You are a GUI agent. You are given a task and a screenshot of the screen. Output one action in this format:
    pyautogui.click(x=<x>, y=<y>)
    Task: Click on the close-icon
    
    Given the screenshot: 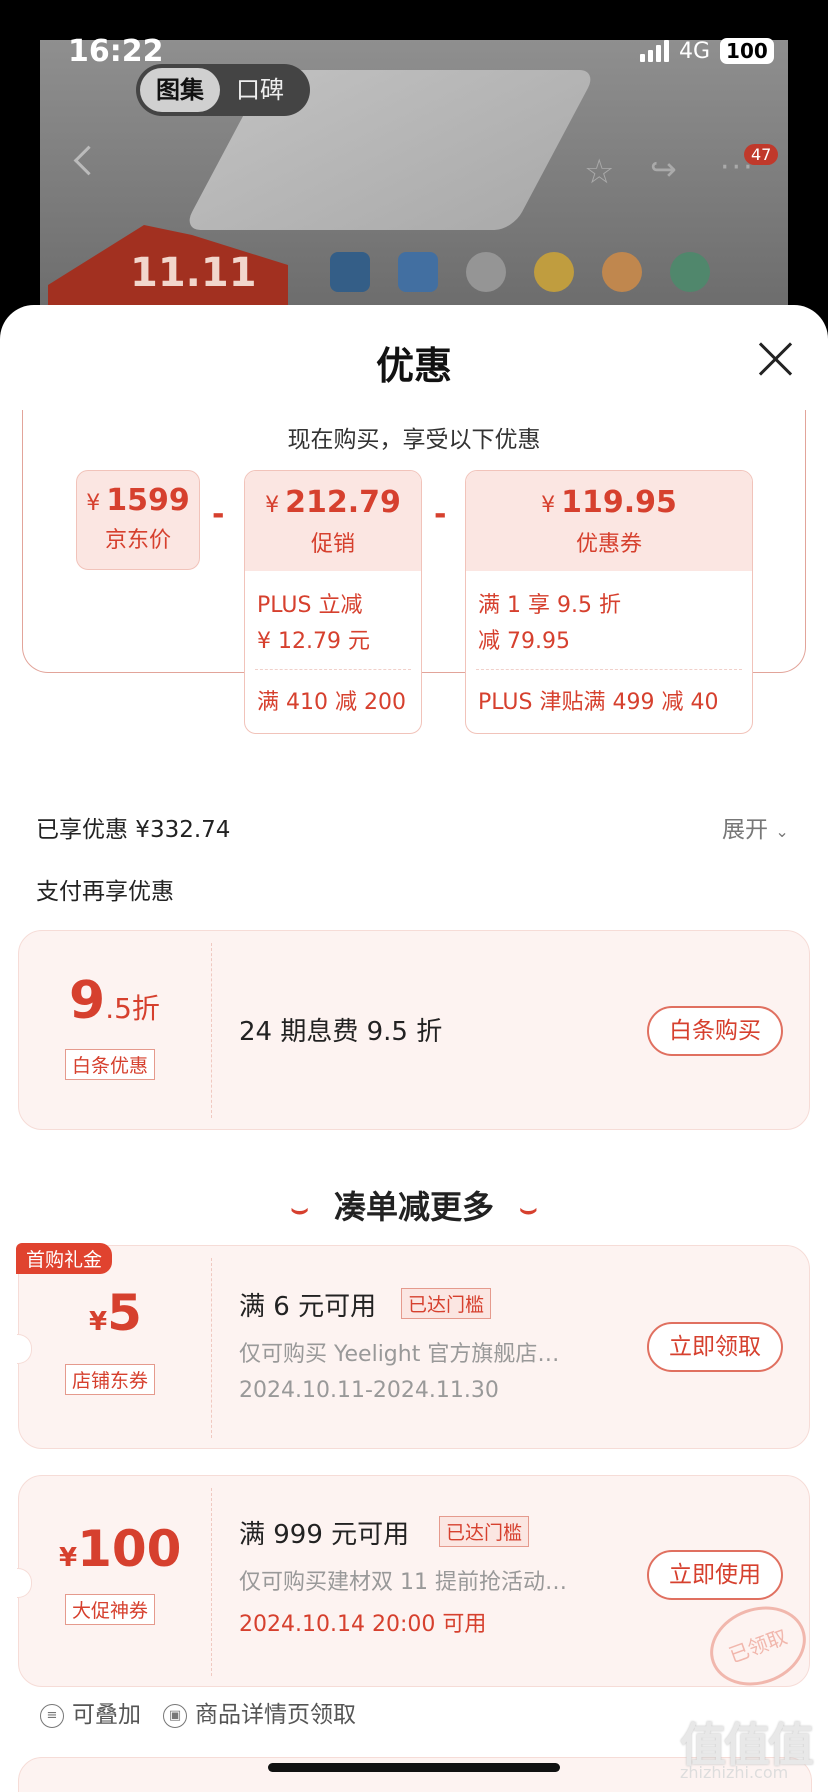 What is the action you would take?
    pyautogui.click(x=776, y=359)
    